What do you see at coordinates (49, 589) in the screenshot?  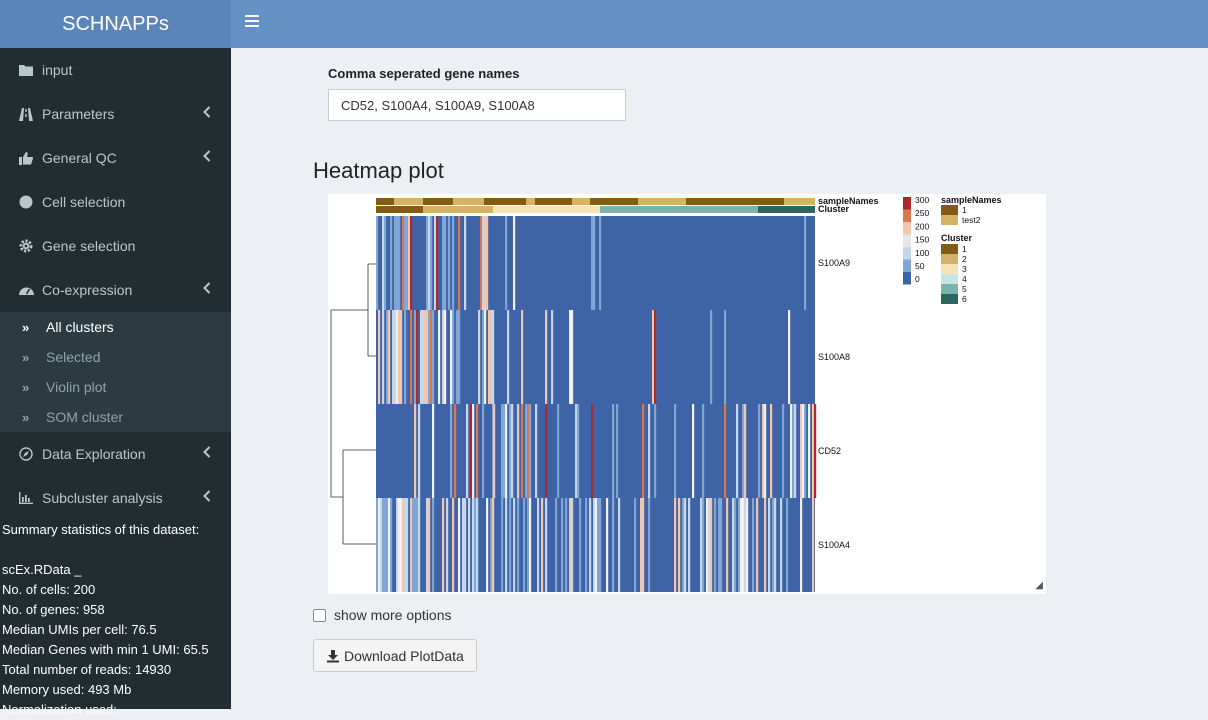 I see `summary-line: No. of cells: 200` at bounding box center [49, 589].